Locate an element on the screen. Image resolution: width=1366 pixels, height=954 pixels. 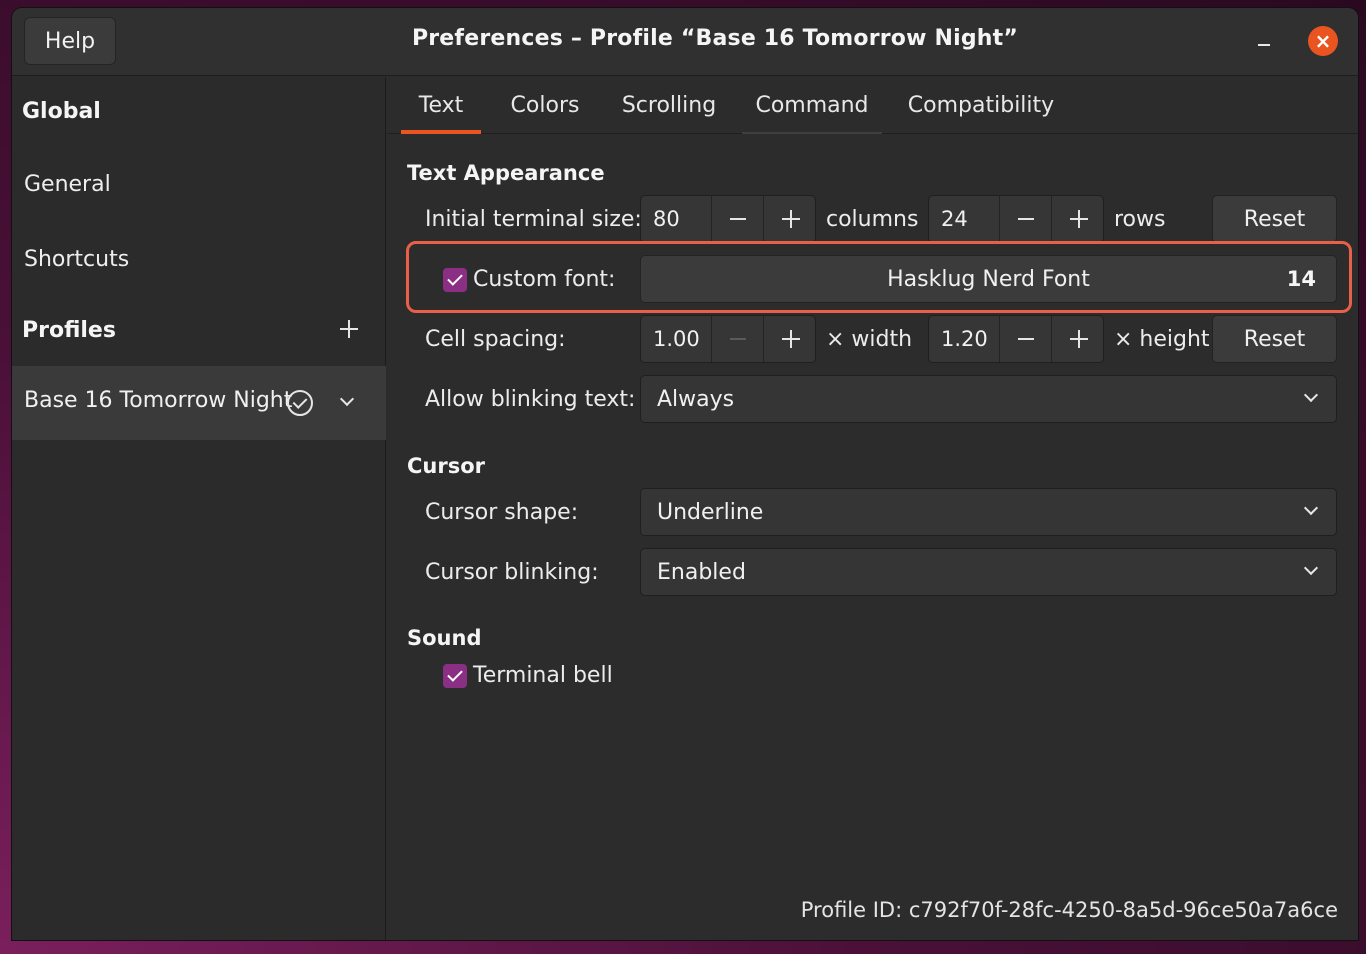
sidebar-heading-profiles: Profiles is located at coordinates (69, 330).